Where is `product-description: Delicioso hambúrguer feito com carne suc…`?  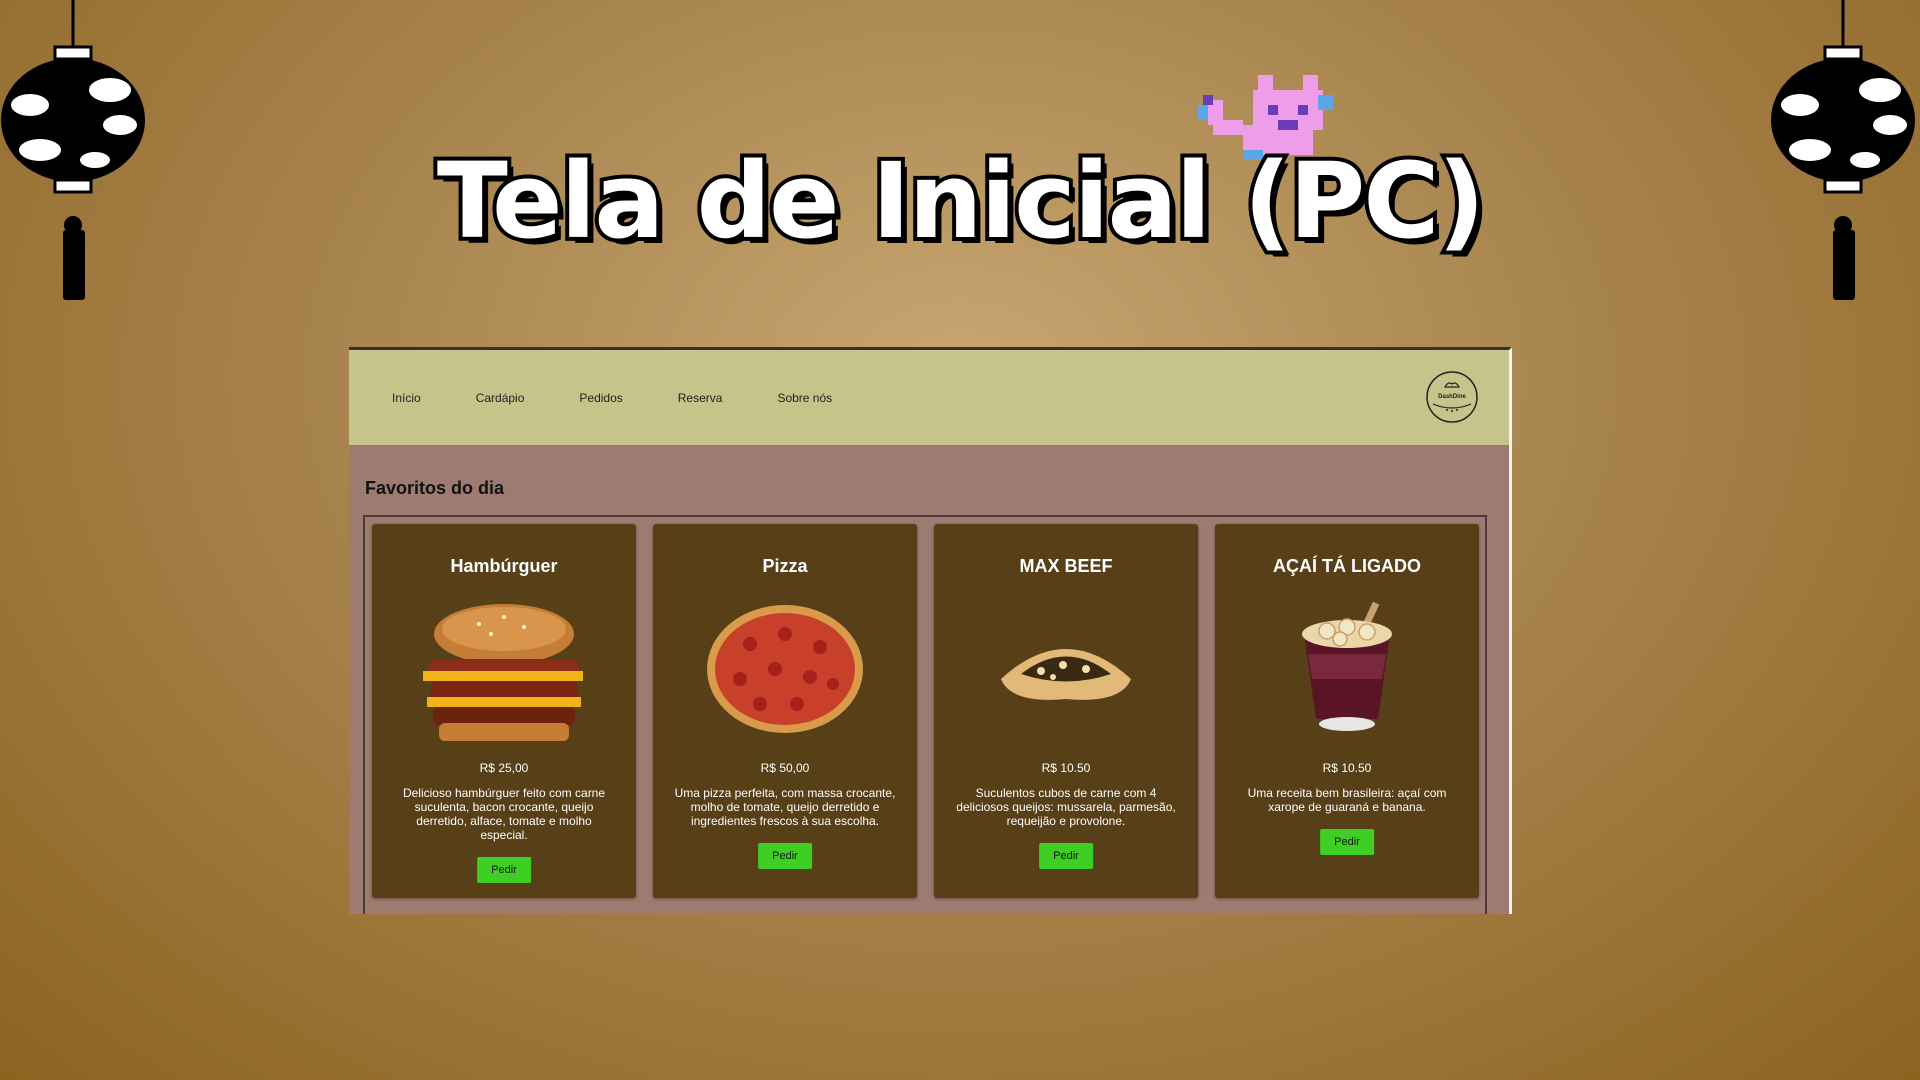
product-description: Delicioso hambúrguer feito com carne suc… is located at coordinates (504, 814).